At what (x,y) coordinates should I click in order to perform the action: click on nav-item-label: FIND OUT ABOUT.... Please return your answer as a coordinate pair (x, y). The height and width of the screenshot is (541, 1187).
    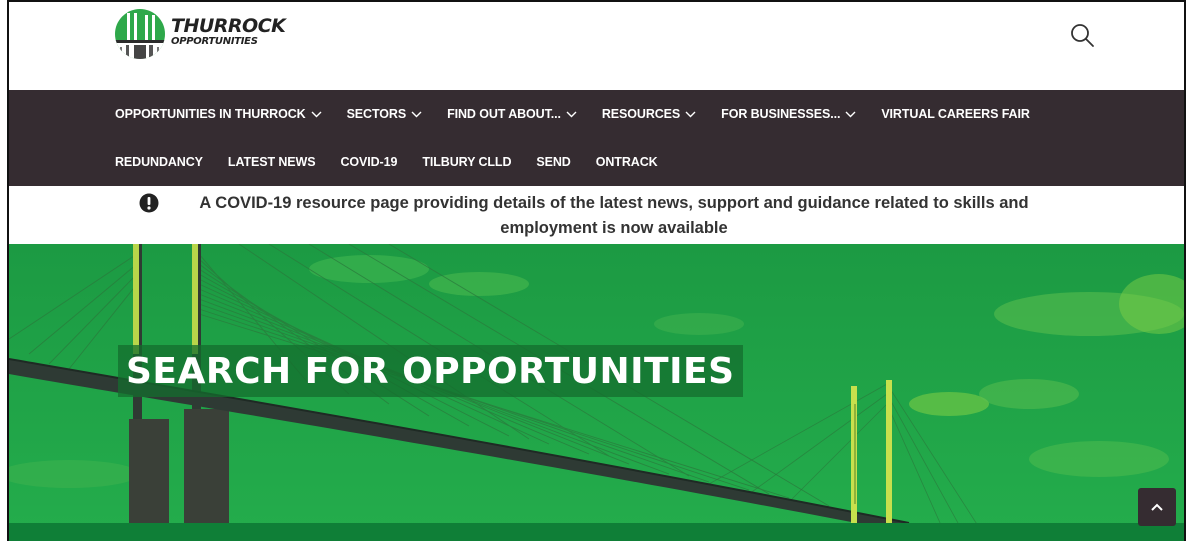
    Looking at the image, I should click on (504, 114).